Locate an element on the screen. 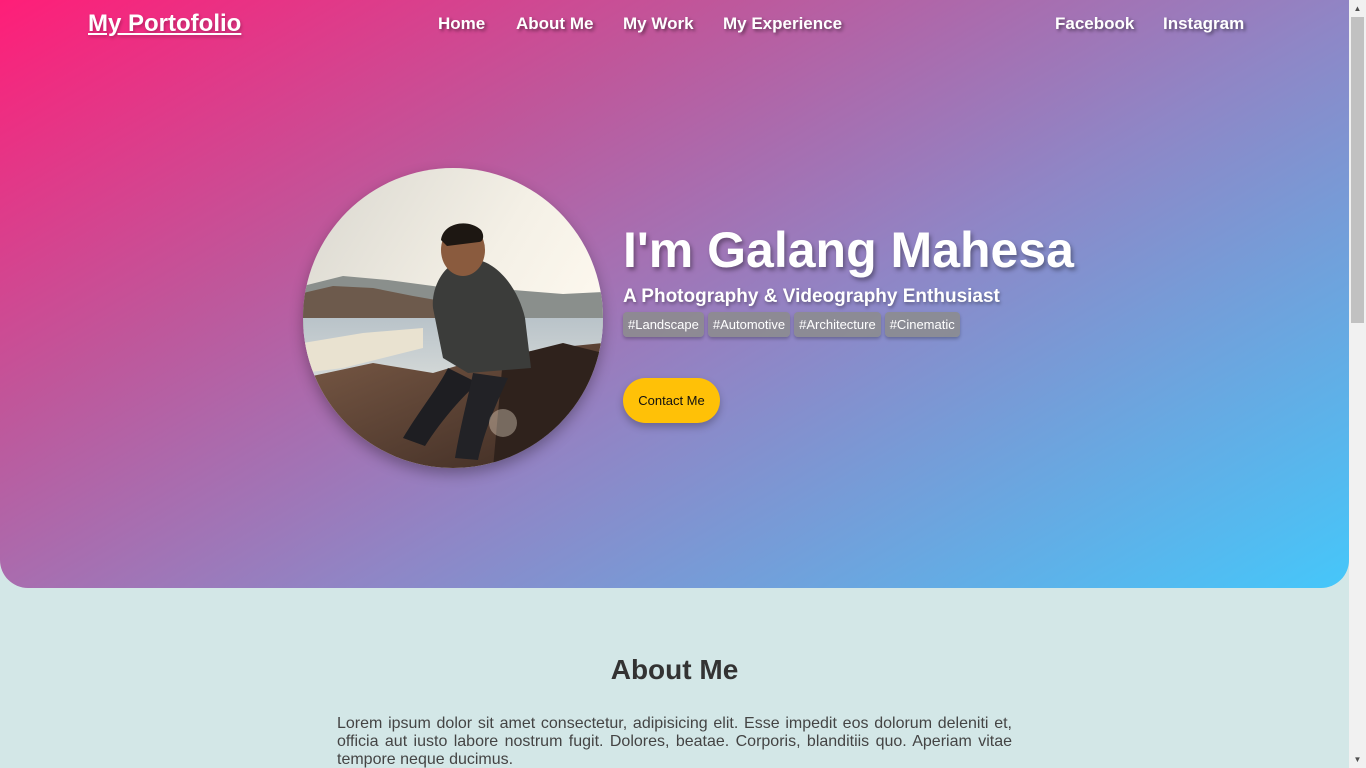 The image size is (1366, 768). headline-first-name: Galang is located at coordinates (792, 250).